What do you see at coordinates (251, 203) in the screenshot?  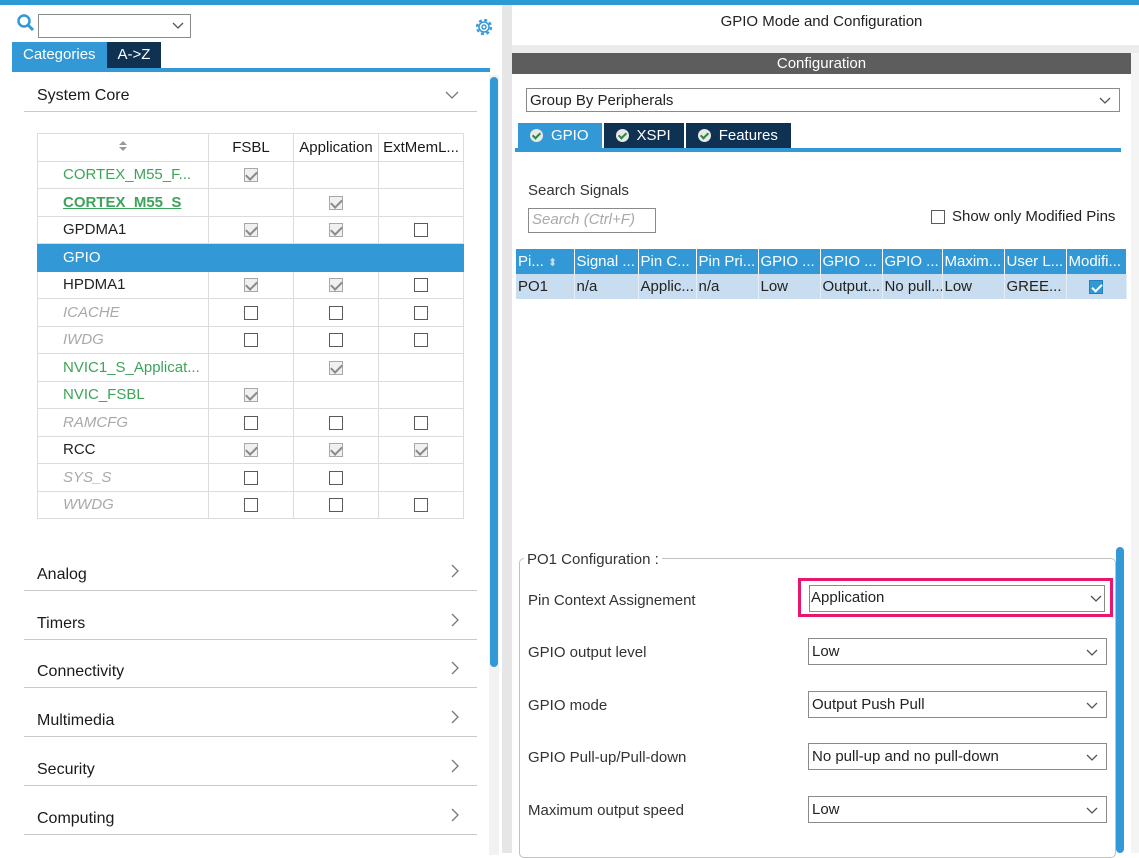 I see `table-row: CORTEX_M55_S` at bounding box center [251, 203].